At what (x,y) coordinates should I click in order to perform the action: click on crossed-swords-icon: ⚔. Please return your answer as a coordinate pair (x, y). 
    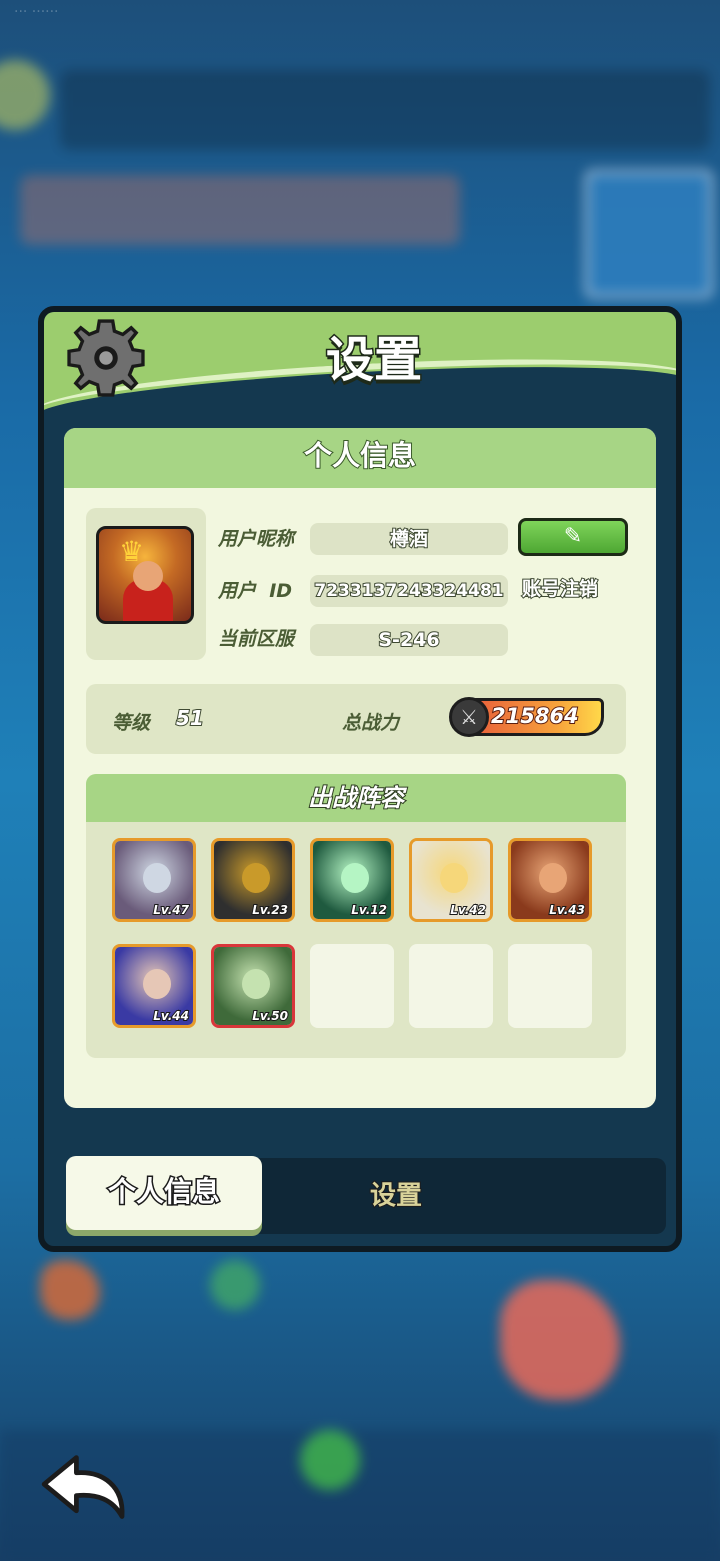
    Looking at the image, I should click on (469, 717).